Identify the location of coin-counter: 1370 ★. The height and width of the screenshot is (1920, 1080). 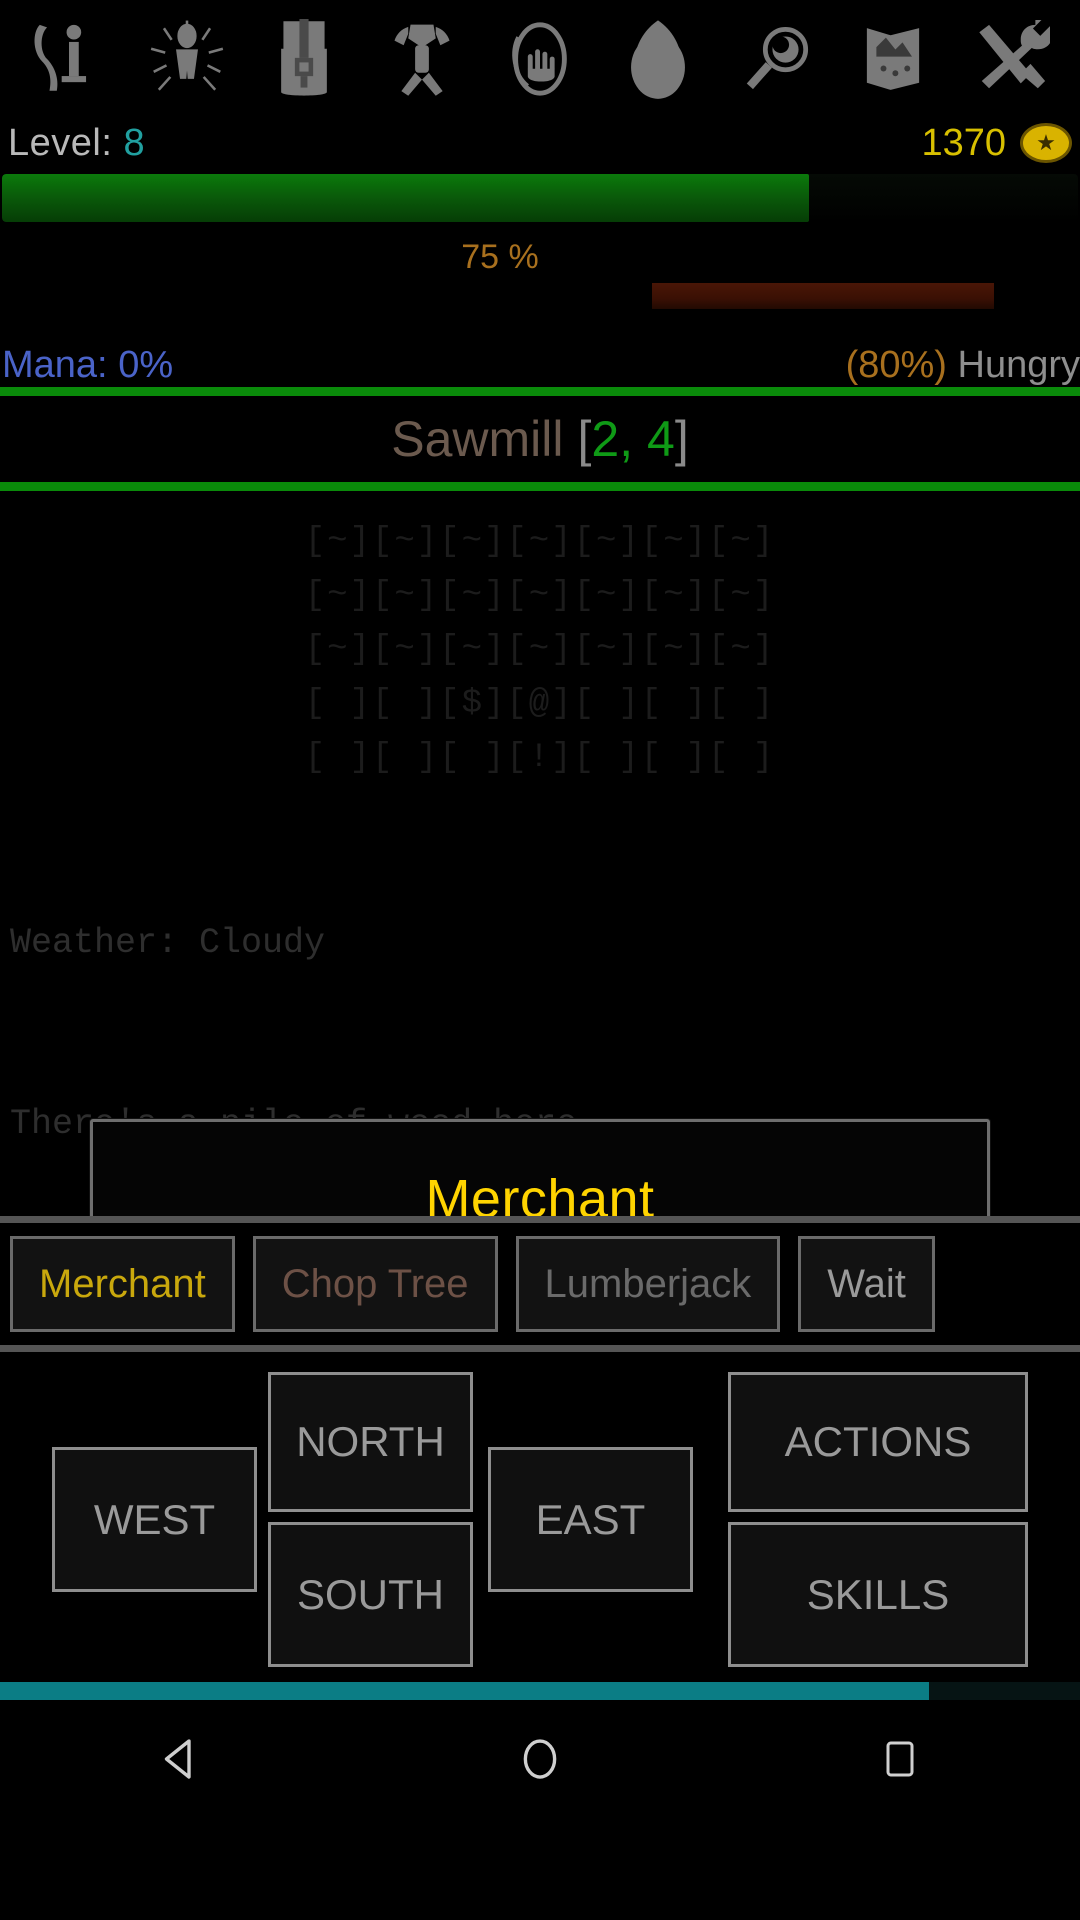
(996, 143).